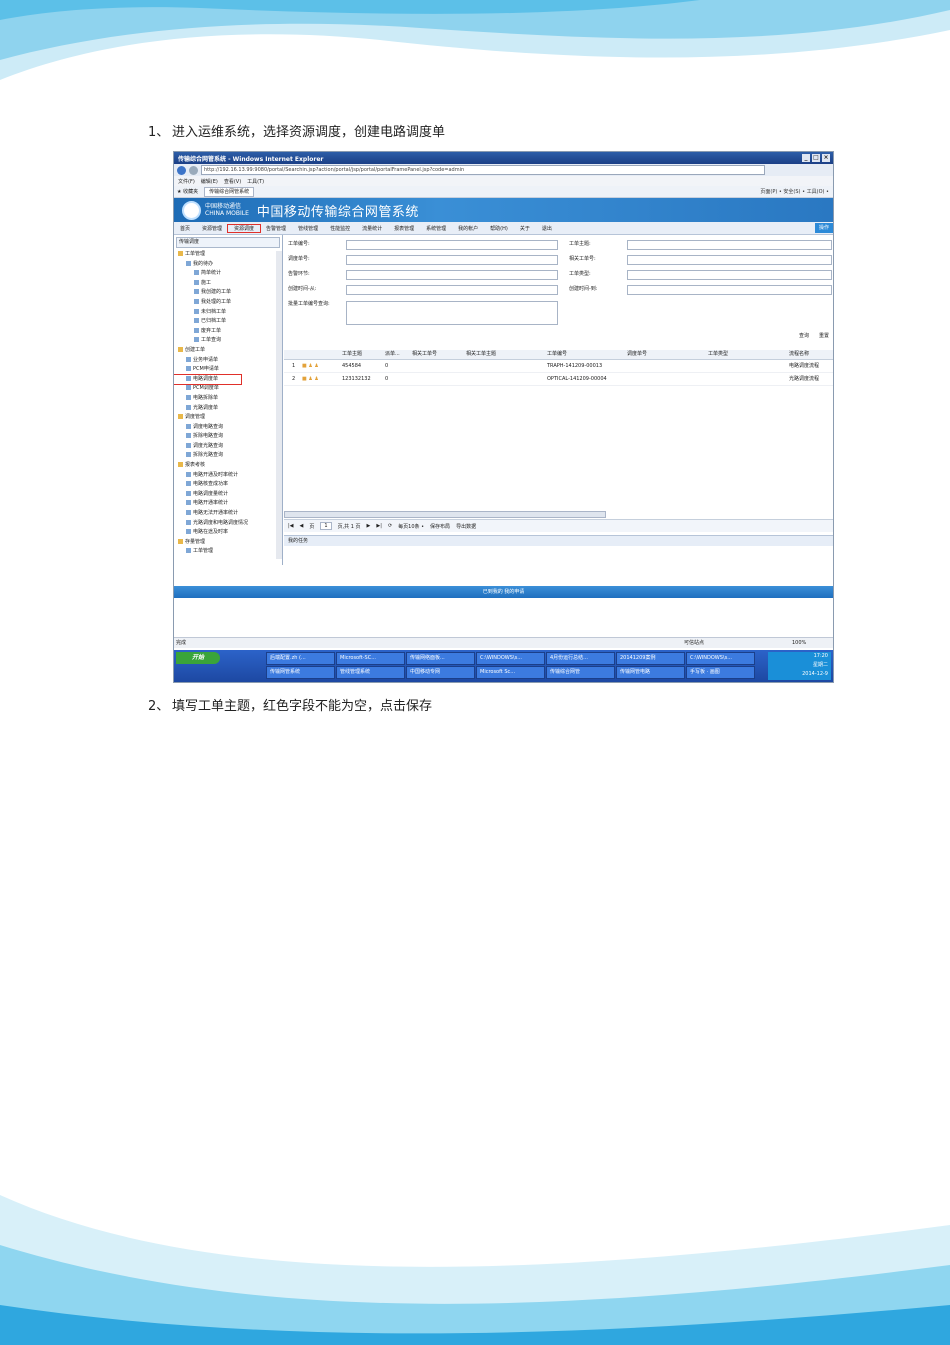 This screenshot has width=950, height=1345. What do you see at coordinates (228, 303) in the screenshot?
I see `tree-item: 我处理的工单` at bounding box center [228, 303].